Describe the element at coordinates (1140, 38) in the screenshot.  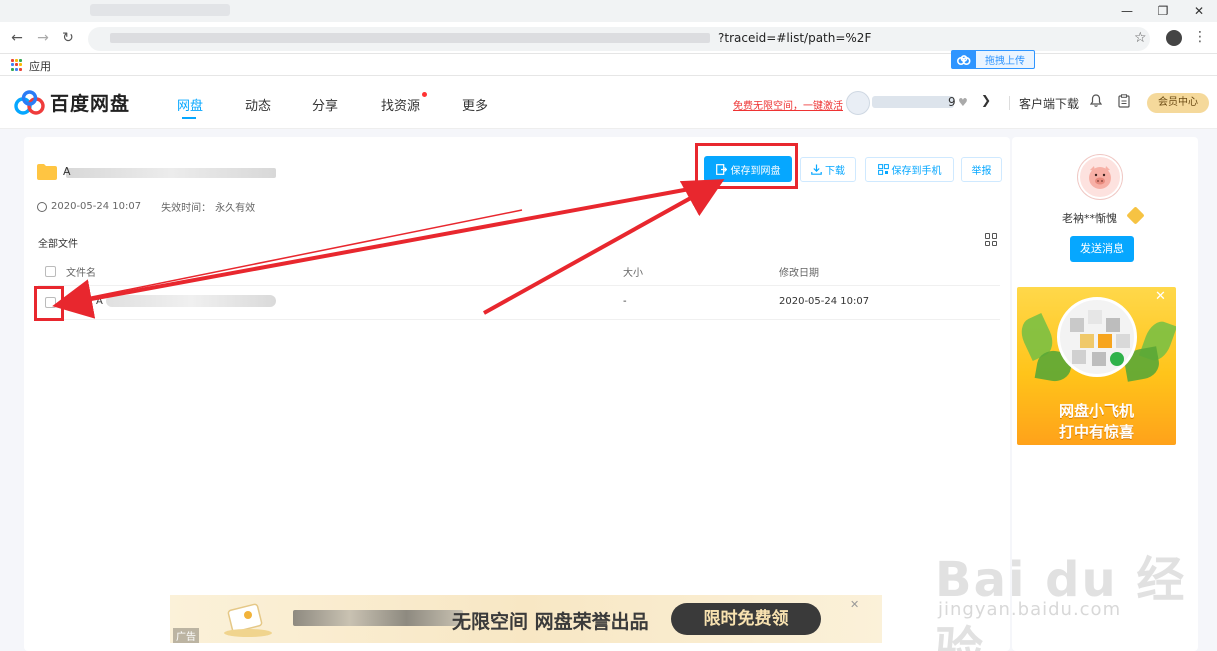
I see `bookmark-star-icon: ☆` at that location.